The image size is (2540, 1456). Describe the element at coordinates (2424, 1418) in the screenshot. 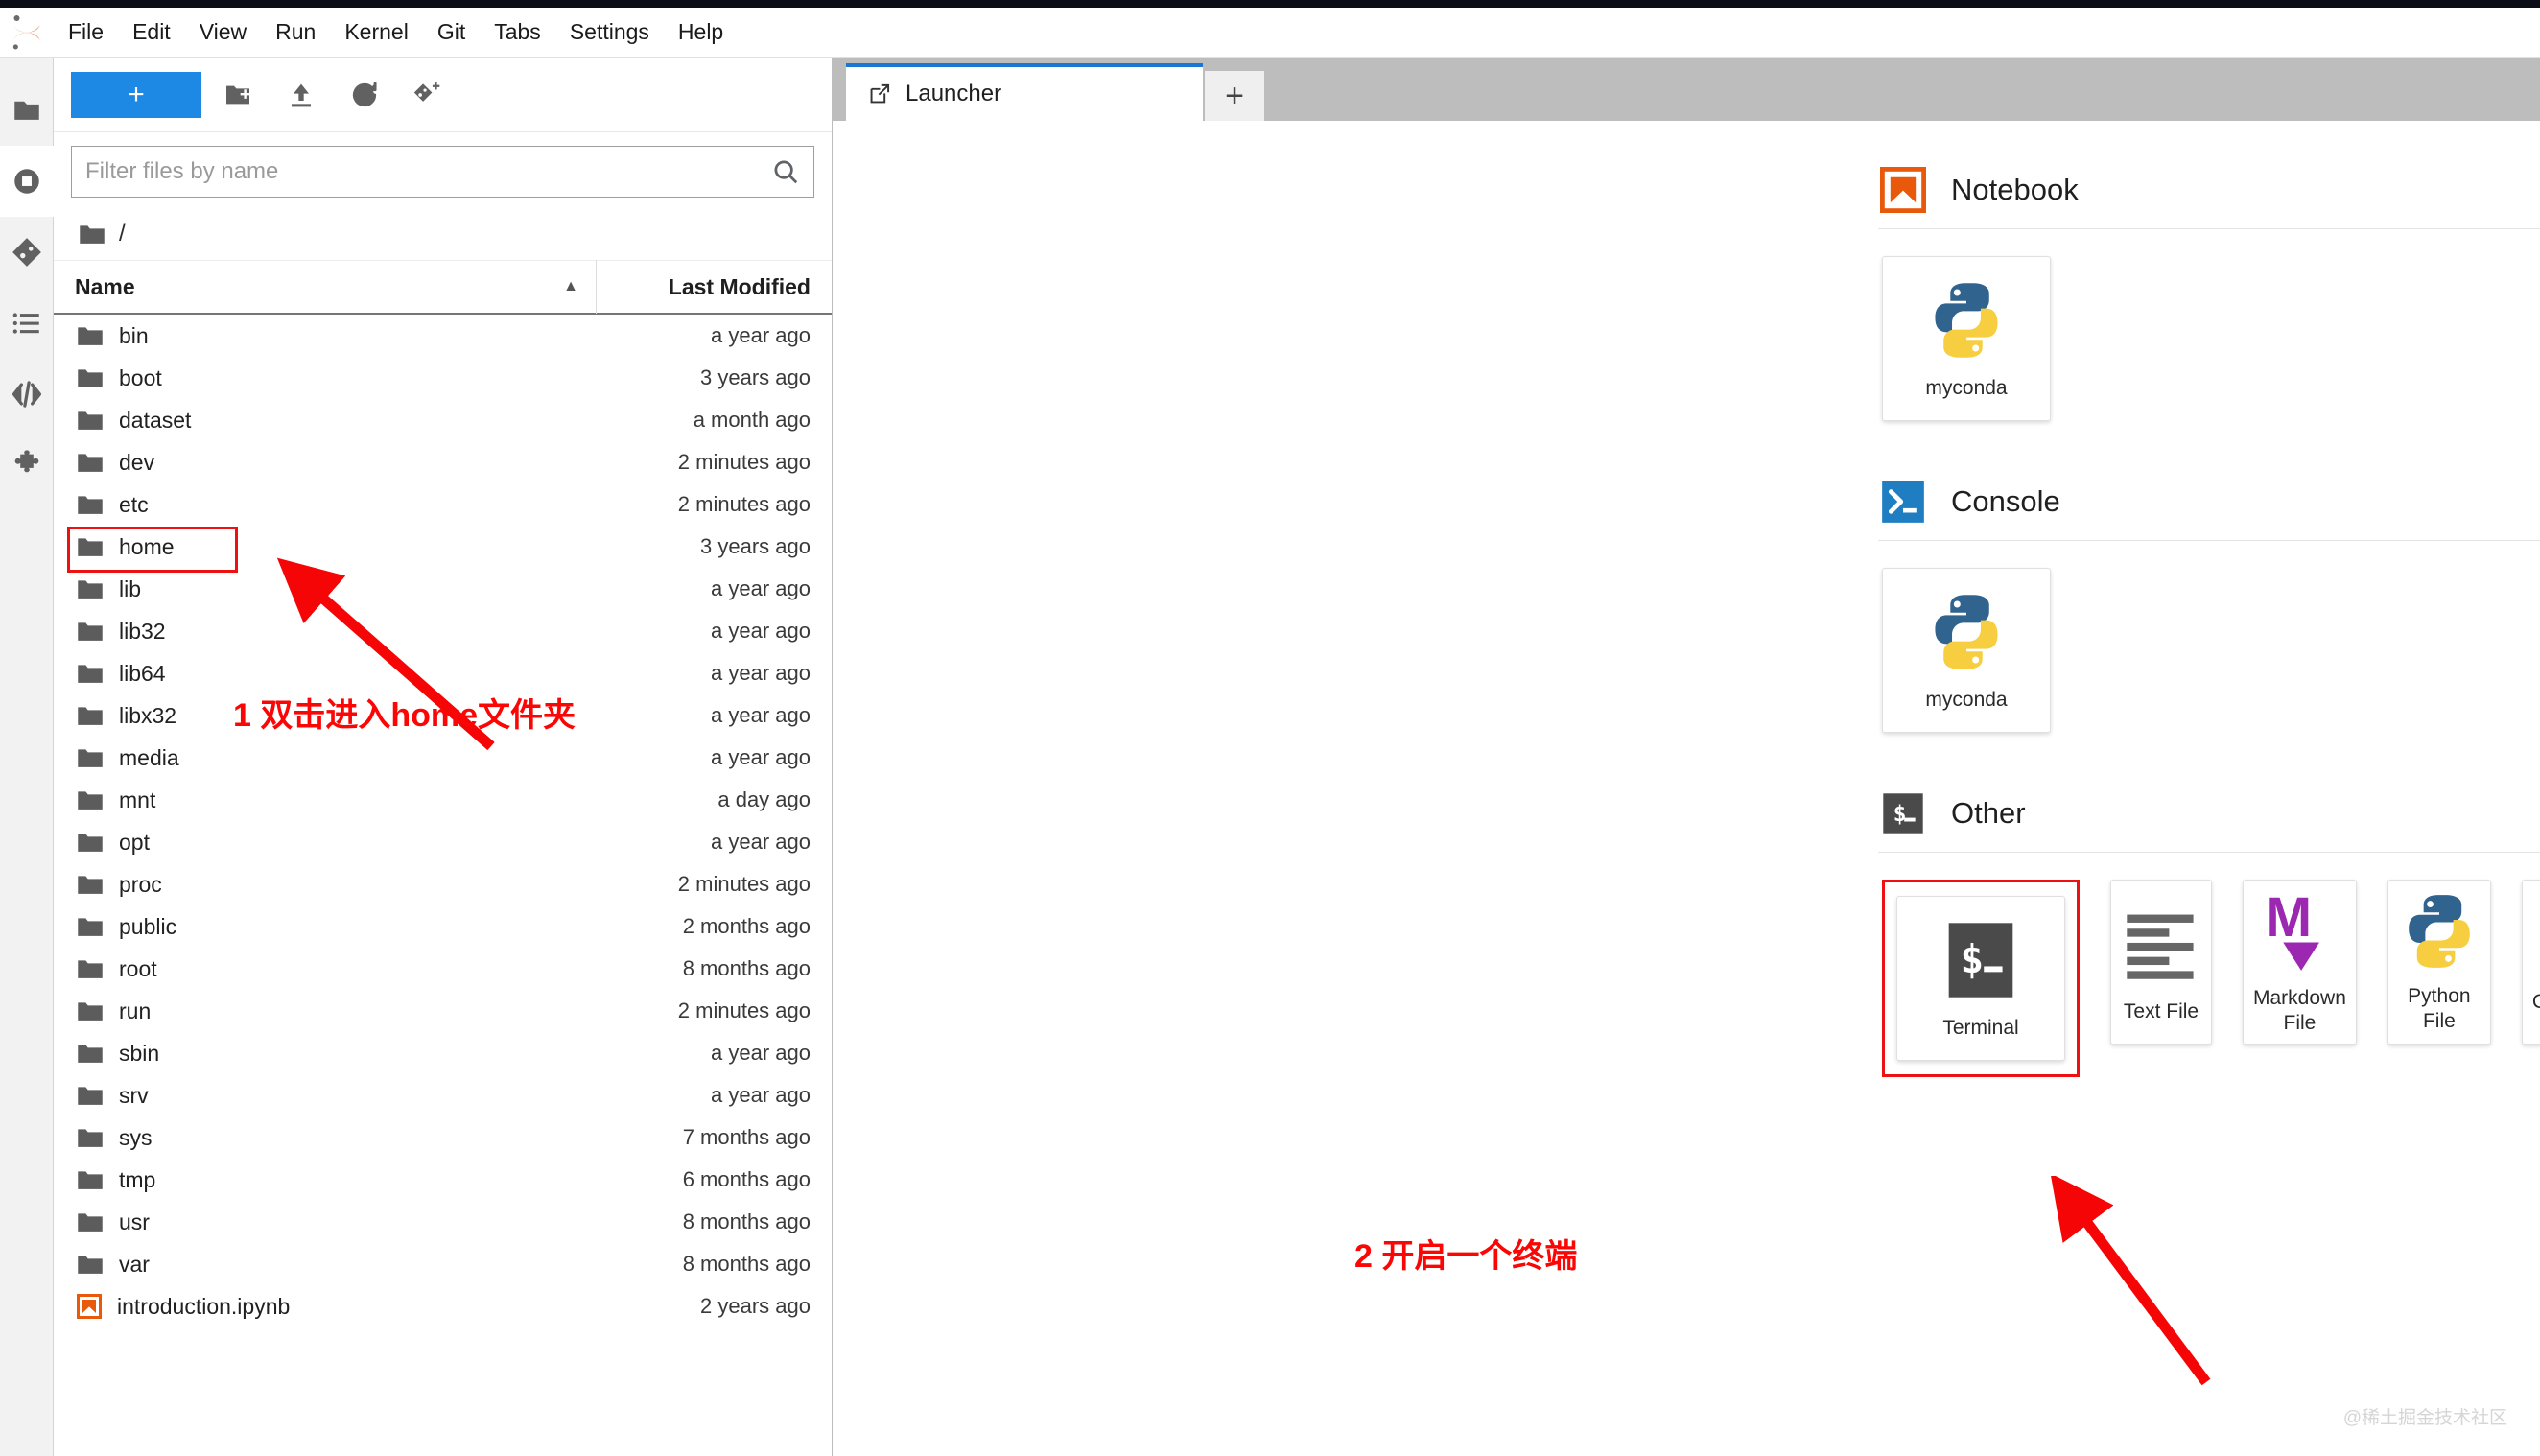

I see `watermark: @稀土掘金技术社区` at that location.